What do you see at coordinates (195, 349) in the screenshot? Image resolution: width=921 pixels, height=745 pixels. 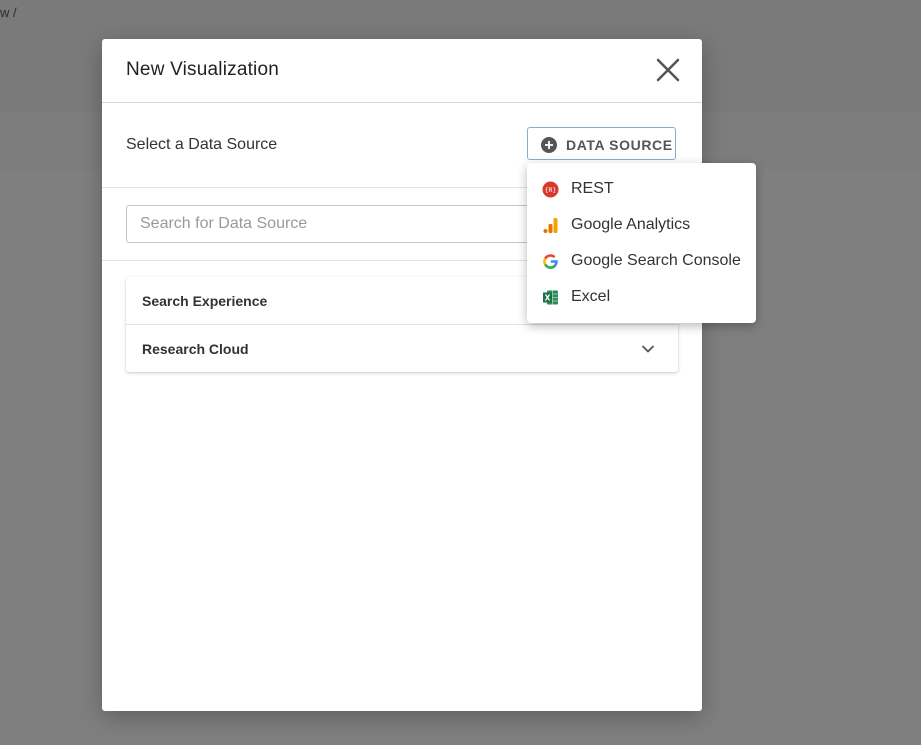 I see `group-label: Research Cloud` at bounding box center [195, 349].